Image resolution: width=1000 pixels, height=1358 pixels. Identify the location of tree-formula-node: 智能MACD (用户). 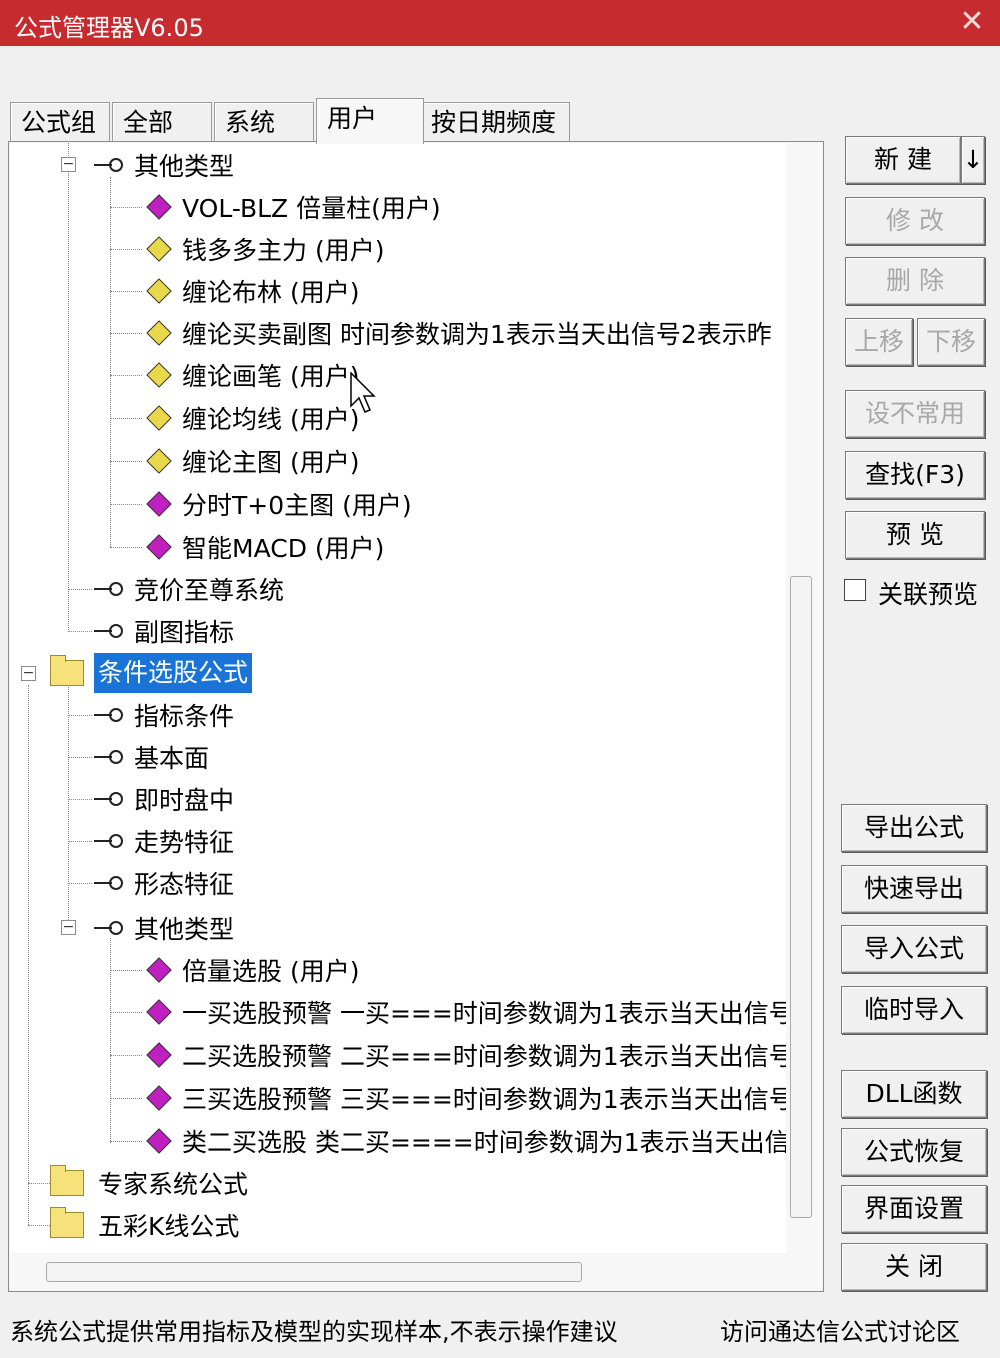
(265, 547).